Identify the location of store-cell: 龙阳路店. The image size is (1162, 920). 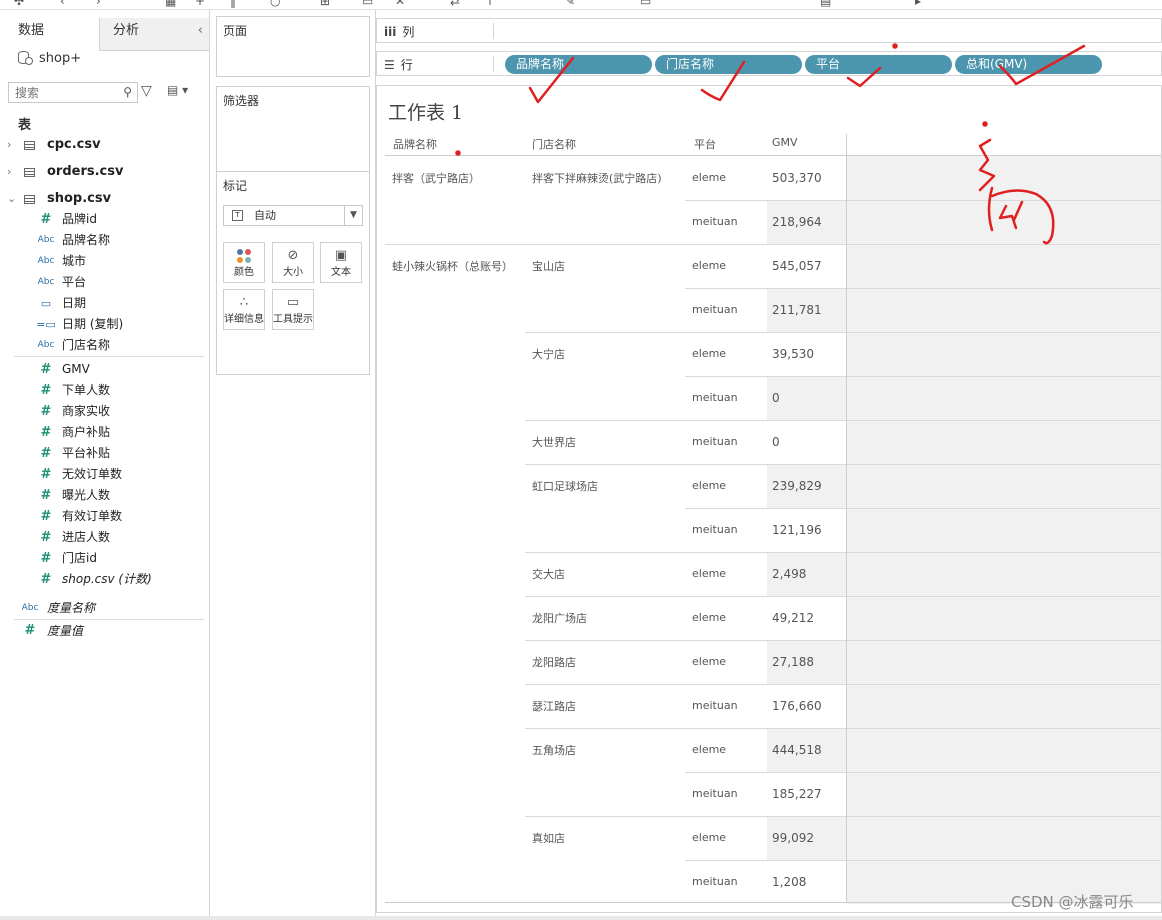
(554, 662).